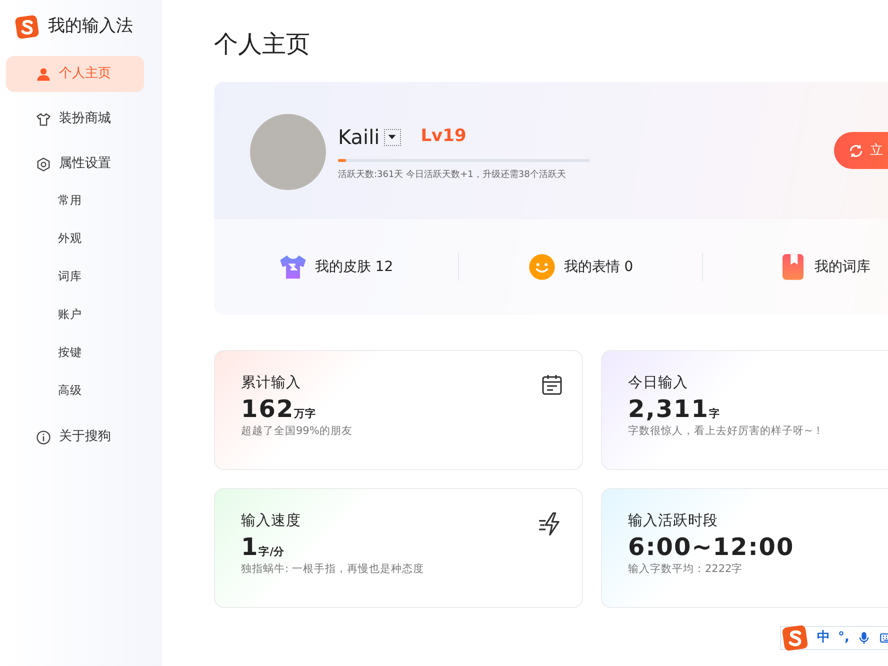  I want to click on stat-value: 162 万字, so click(279, 409).